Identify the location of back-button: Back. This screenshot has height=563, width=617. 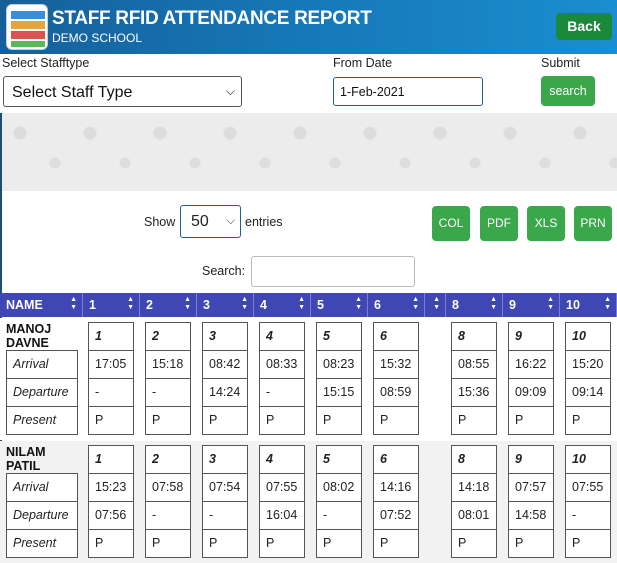
(584, 26).